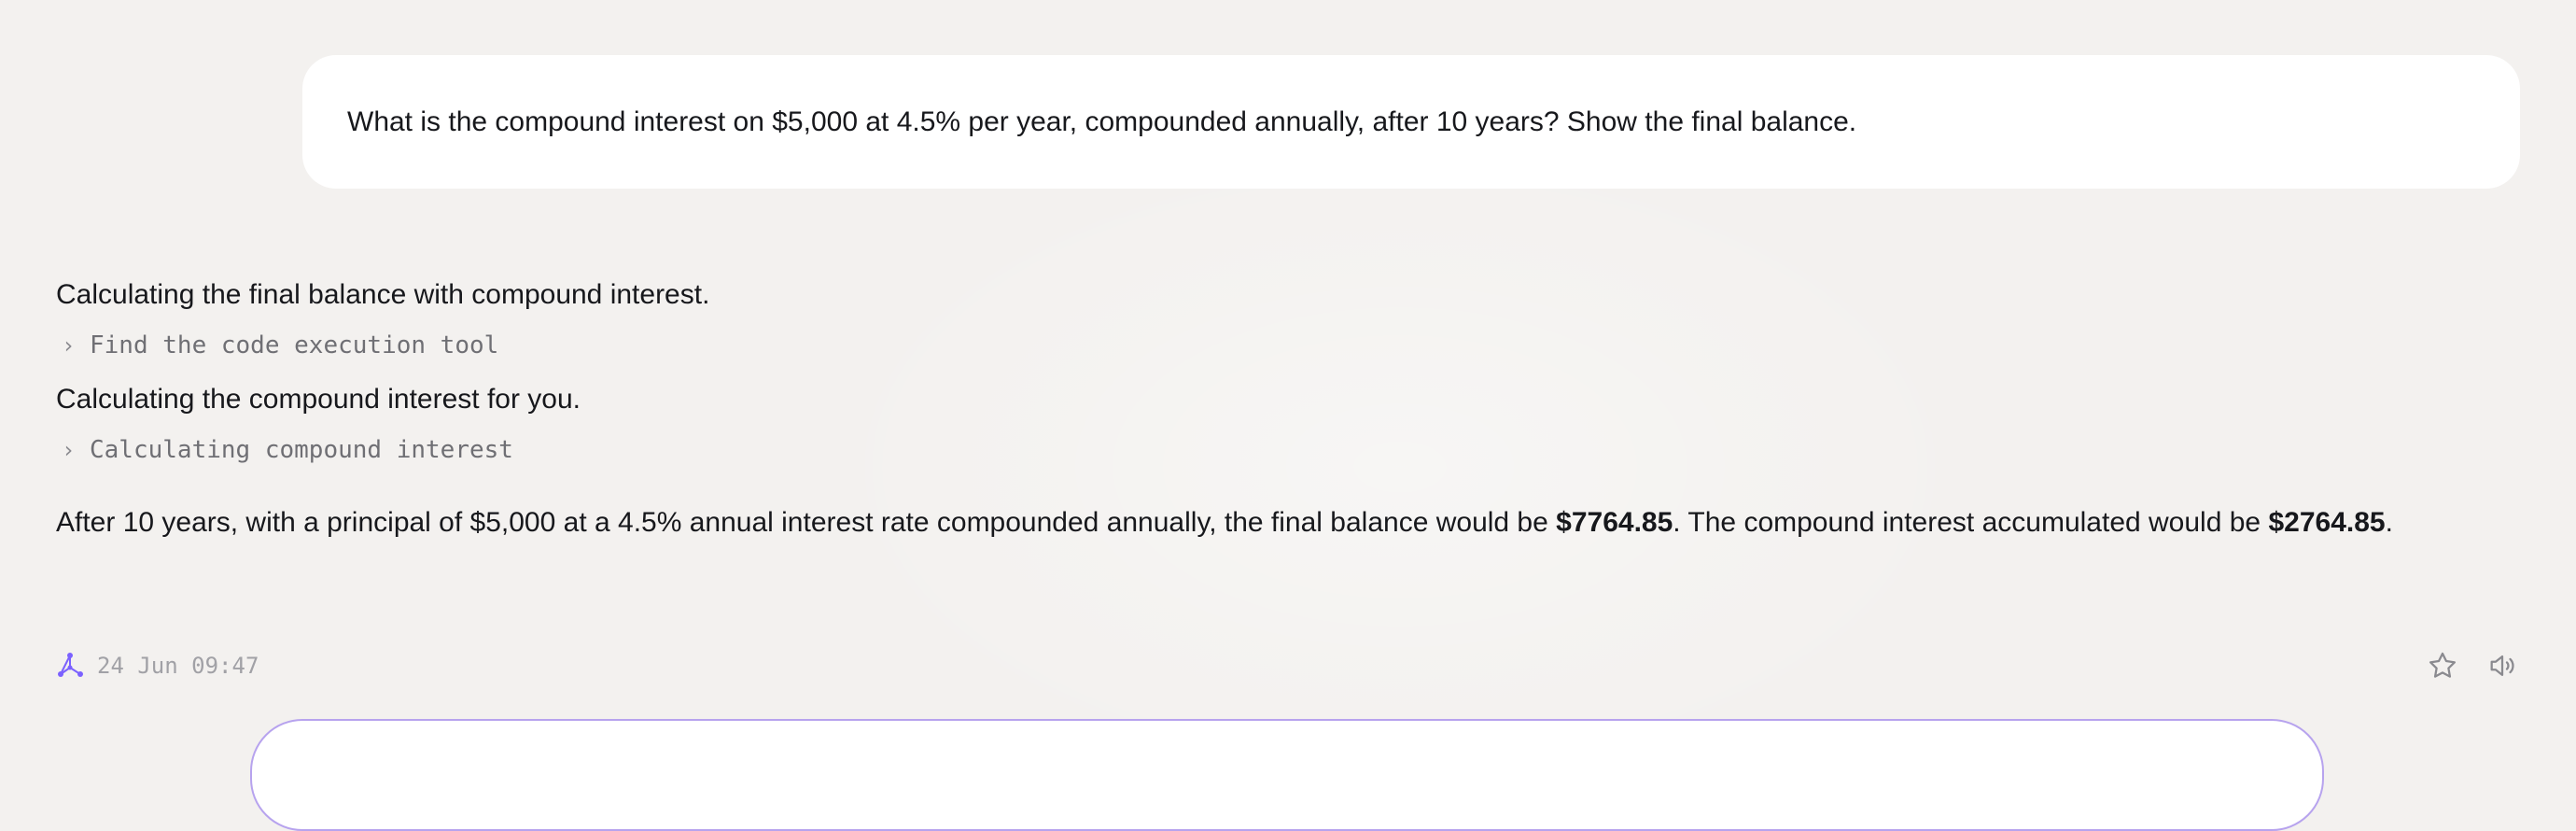 The height and width of the screenshot is (831, 2576). Describe the element at coordinates (1288, 346) in the screenshot. I see `tool-call-toggle-1: › Find the code execution tool` at that location.